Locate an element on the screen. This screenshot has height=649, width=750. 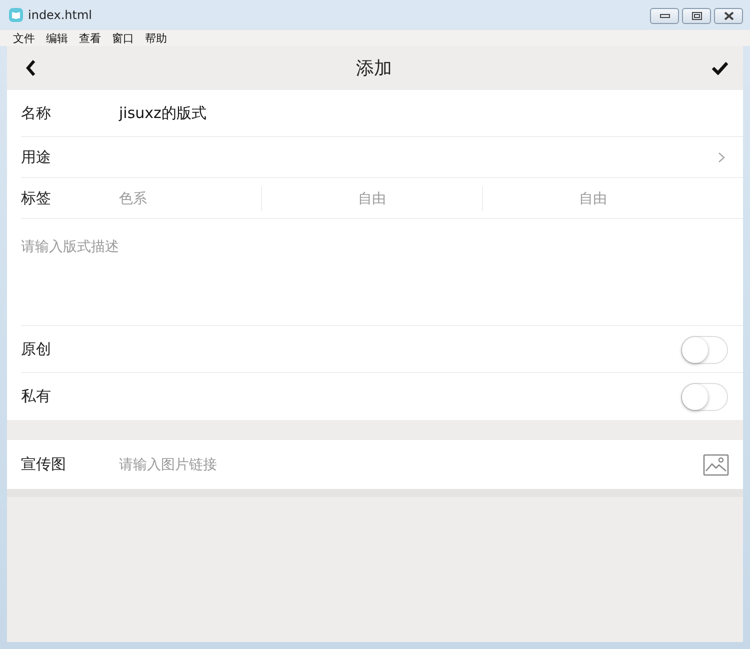
app-icon is located at coordinates (16, 15).